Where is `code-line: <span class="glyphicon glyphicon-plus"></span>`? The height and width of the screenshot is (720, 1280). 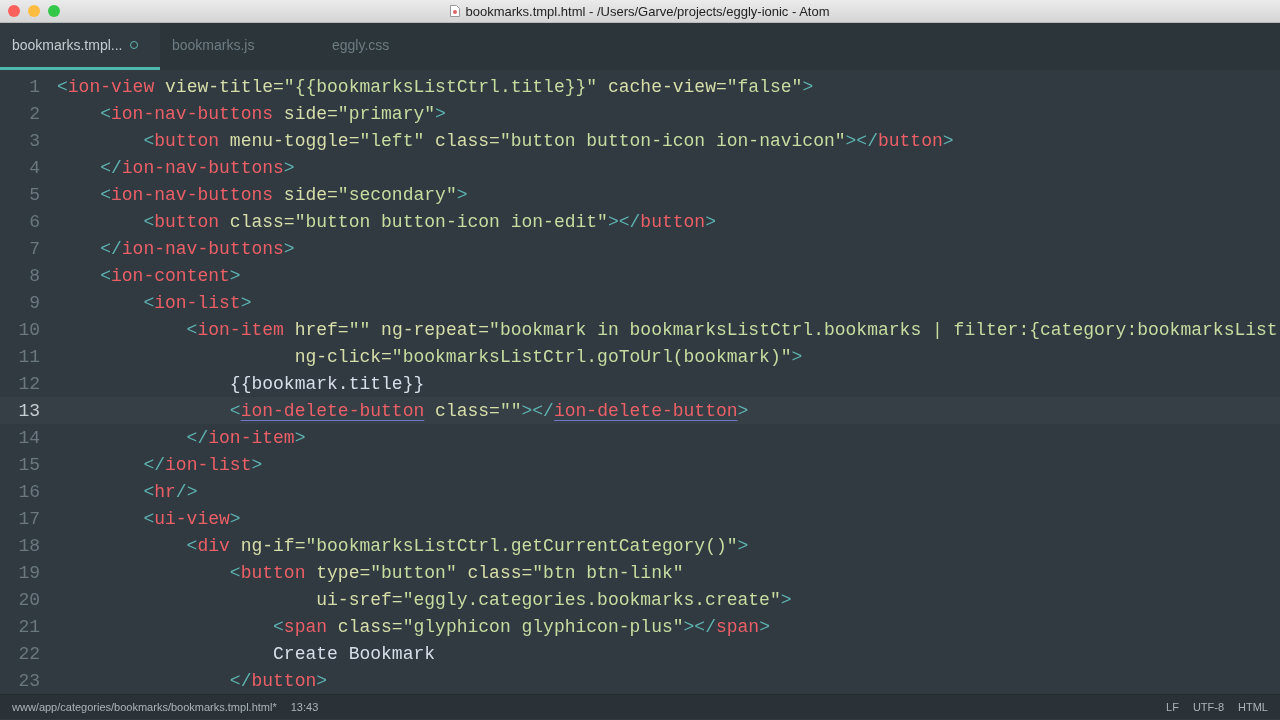 code-line: <span class="glyphicon glyphicon-plus"></span> is located at coordinates (521, 626).